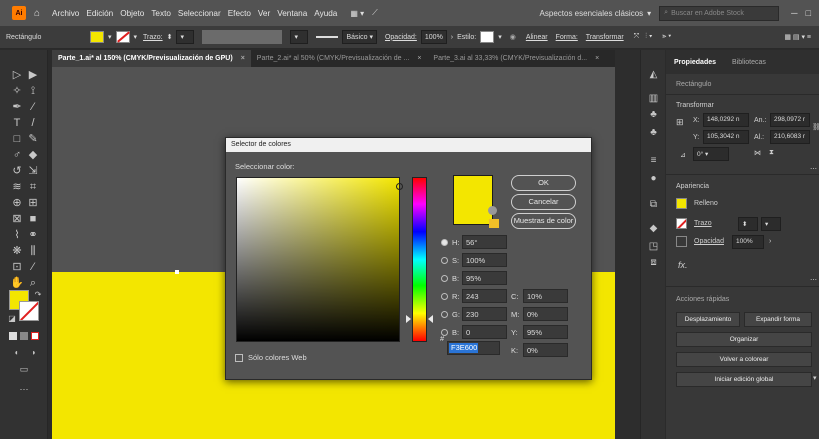 The width and height of the screenshot is (819, 439). I want to click on arrange-documents-icon: ▦ ▾, so click(357, 13).